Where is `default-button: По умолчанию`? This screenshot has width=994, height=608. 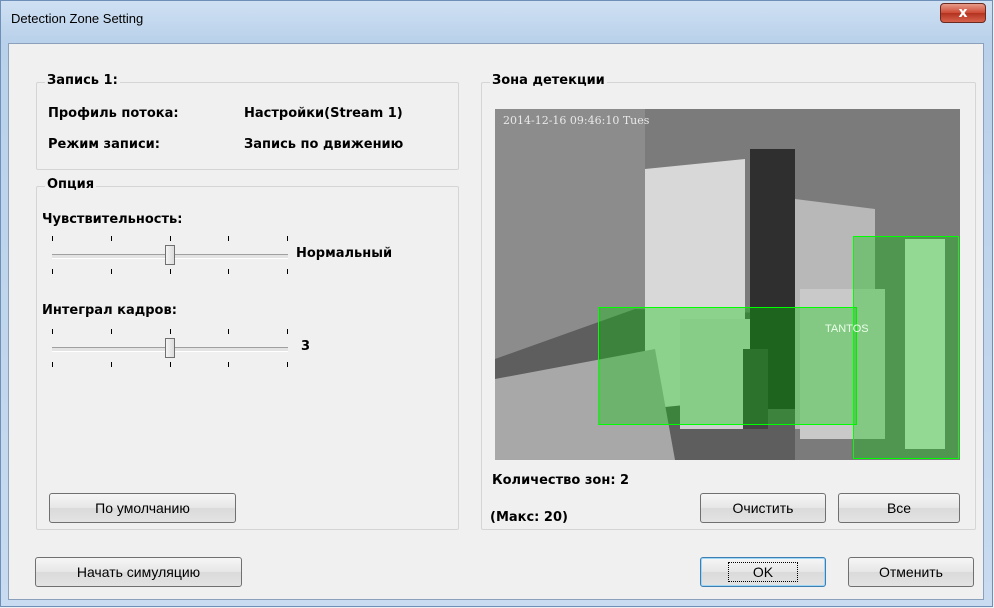
default-button: По умолчанию is located at coordinates (142, 508).